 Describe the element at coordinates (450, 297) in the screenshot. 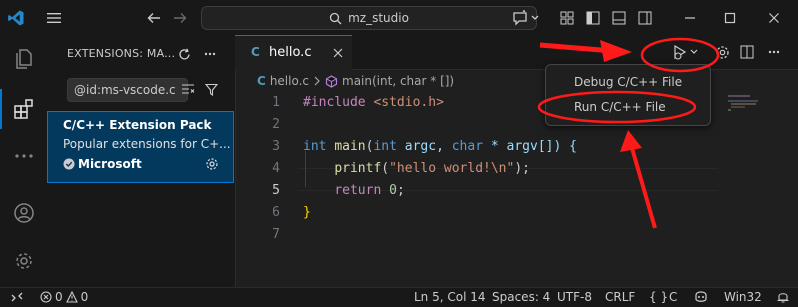

I see `cursor-position: Ln 5, Col 14` at that location.